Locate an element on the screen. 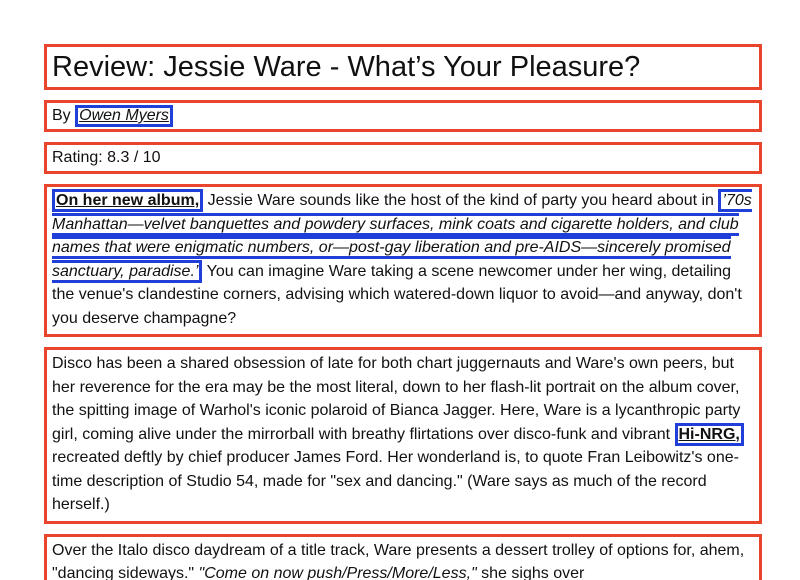  paragraph-3-text-b: she sighs over is located at coordinates (530, 572).